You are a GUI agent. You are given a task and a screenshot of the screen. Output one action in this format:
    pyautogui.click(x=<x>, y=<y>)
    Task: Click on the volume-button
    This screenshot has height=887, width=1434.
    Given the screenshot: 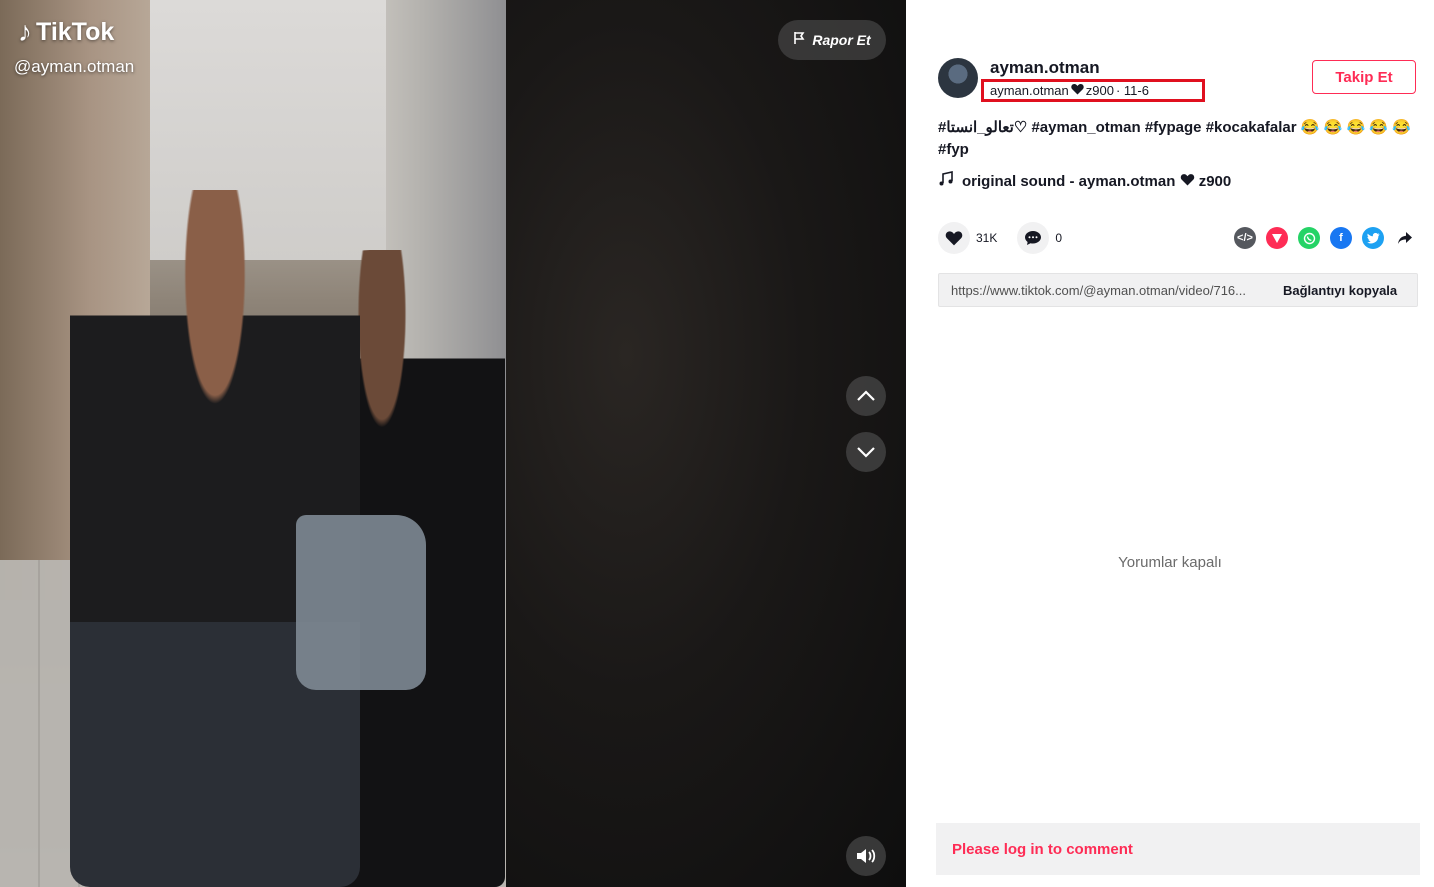 What is the action you would take?
    pyautogui.click(x=866, y=856)
    